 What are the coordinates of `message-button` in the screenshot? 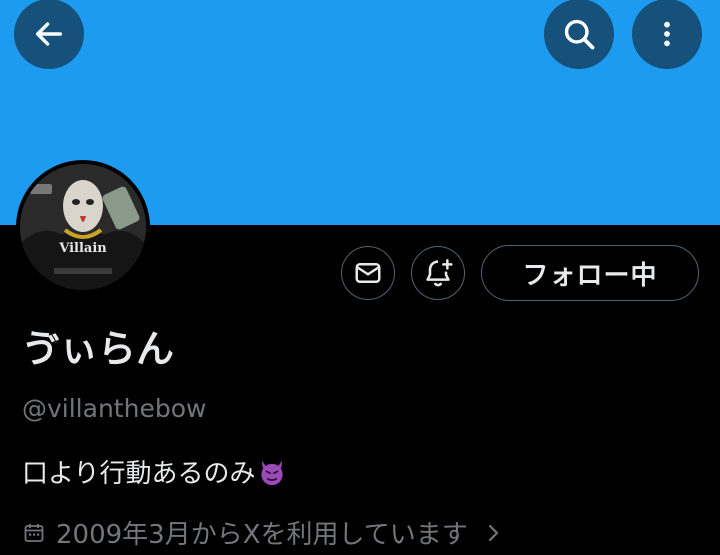 It's located at (368, 273).